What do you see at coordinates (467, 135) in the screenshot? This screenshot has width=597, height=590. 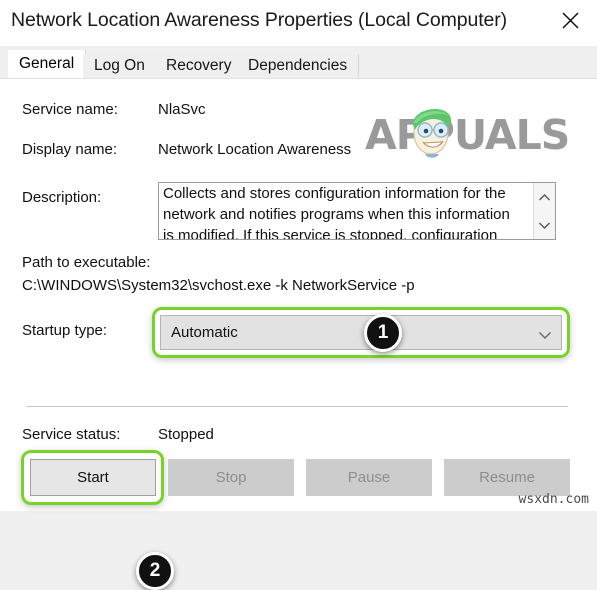 I see `appuals-logo-text: APPUALS` at bounding box center [467, 135].